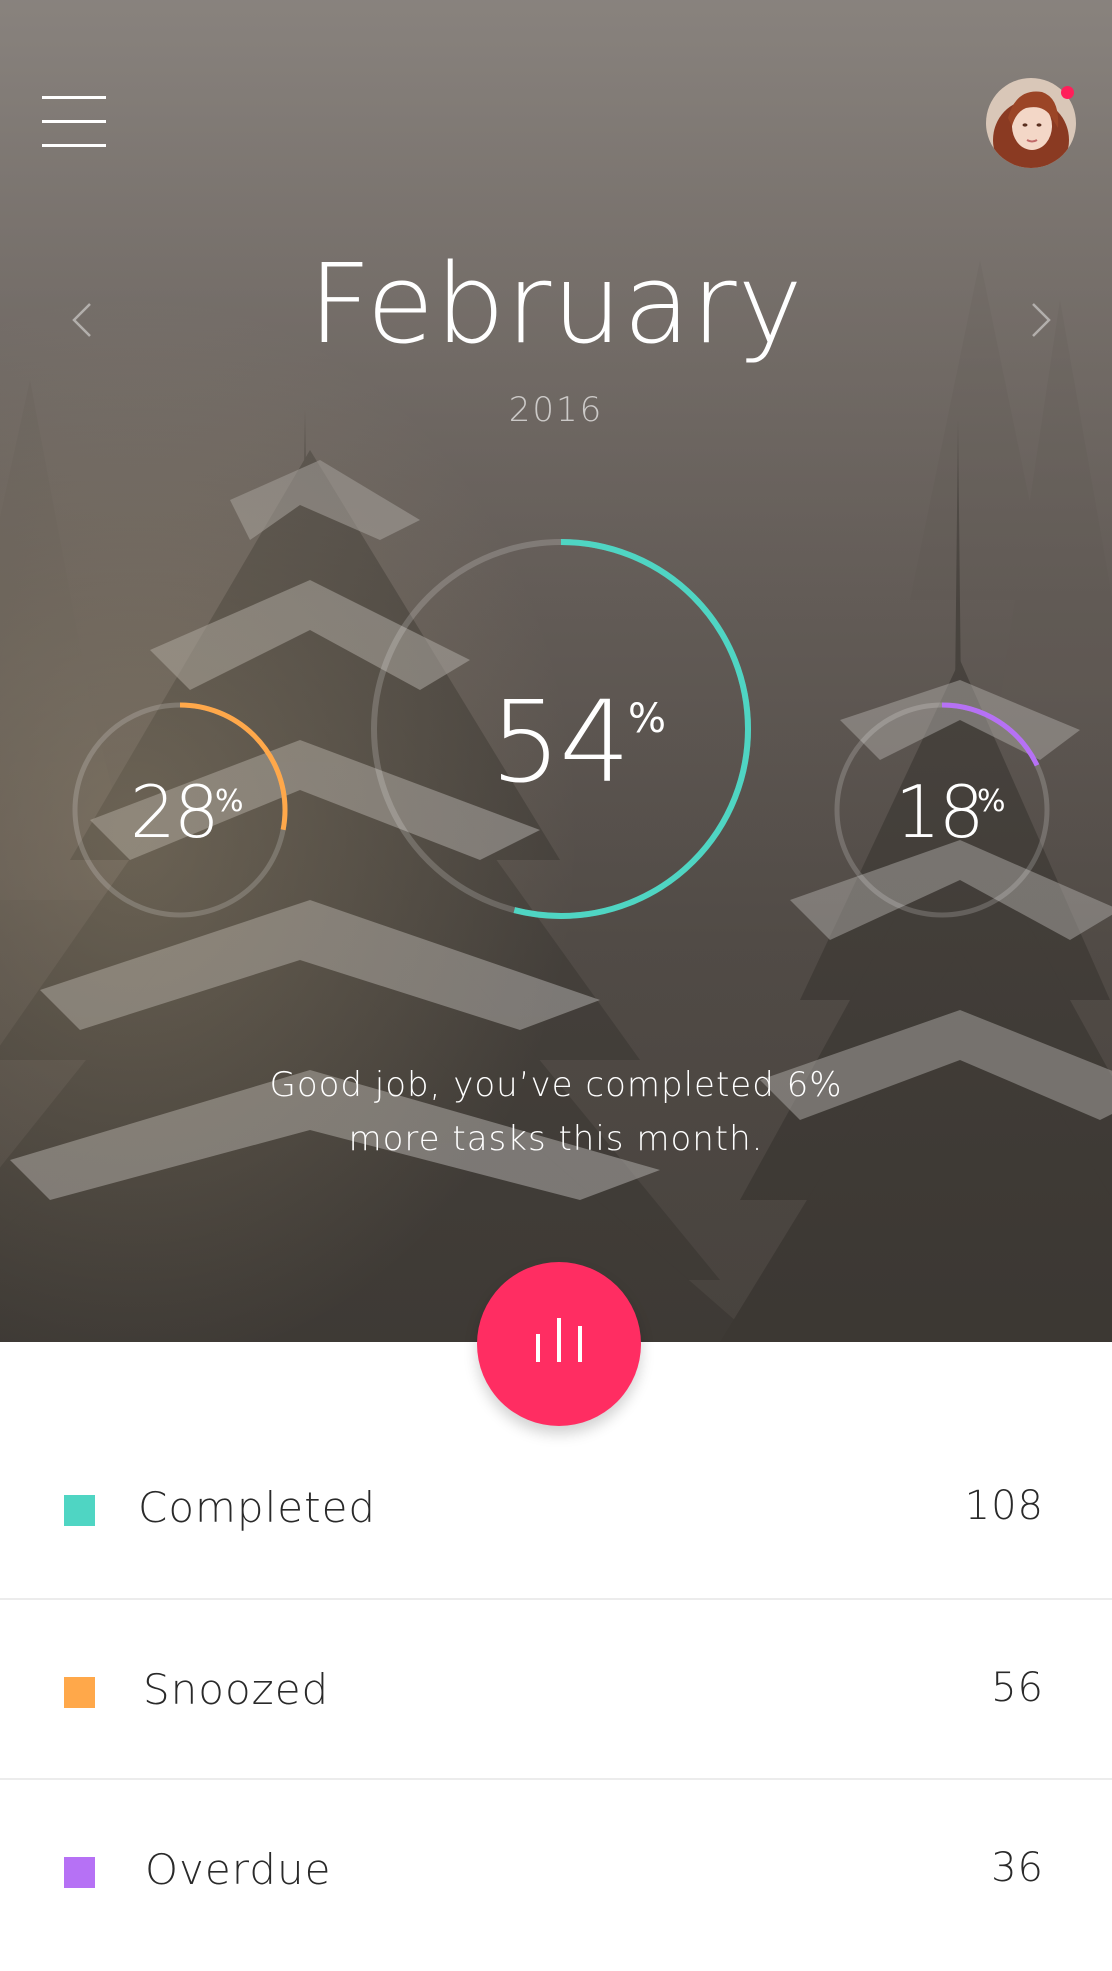  Describe the element at coordinates (79, 1510) in the screenshot. I see `completed-swatch` at that location.